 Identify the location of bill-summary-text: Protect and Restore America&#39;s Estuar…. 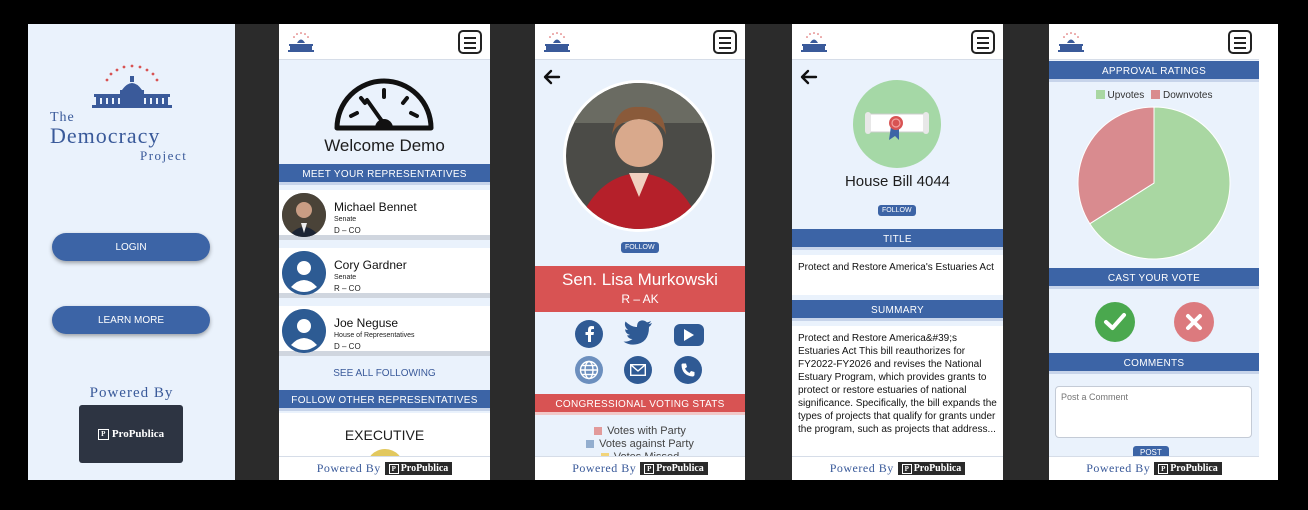
(897, 391).